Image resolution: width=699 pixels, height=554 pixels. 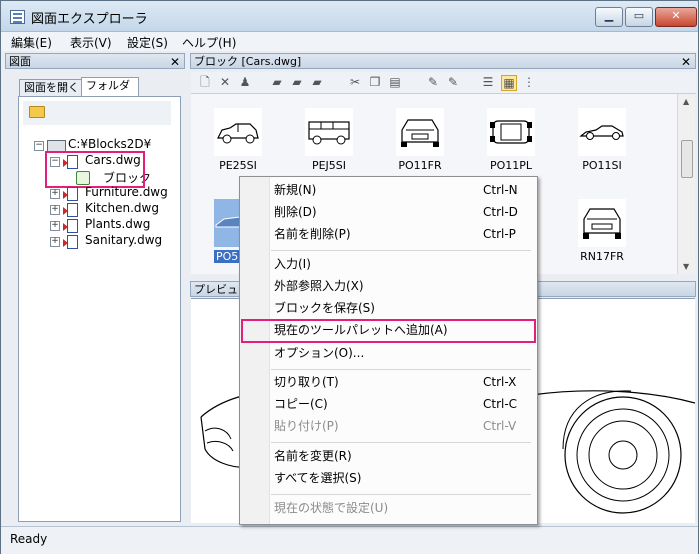 I want to click on tree-item-kitchen: Kitchen.dwg, so click(x=122, y=208).